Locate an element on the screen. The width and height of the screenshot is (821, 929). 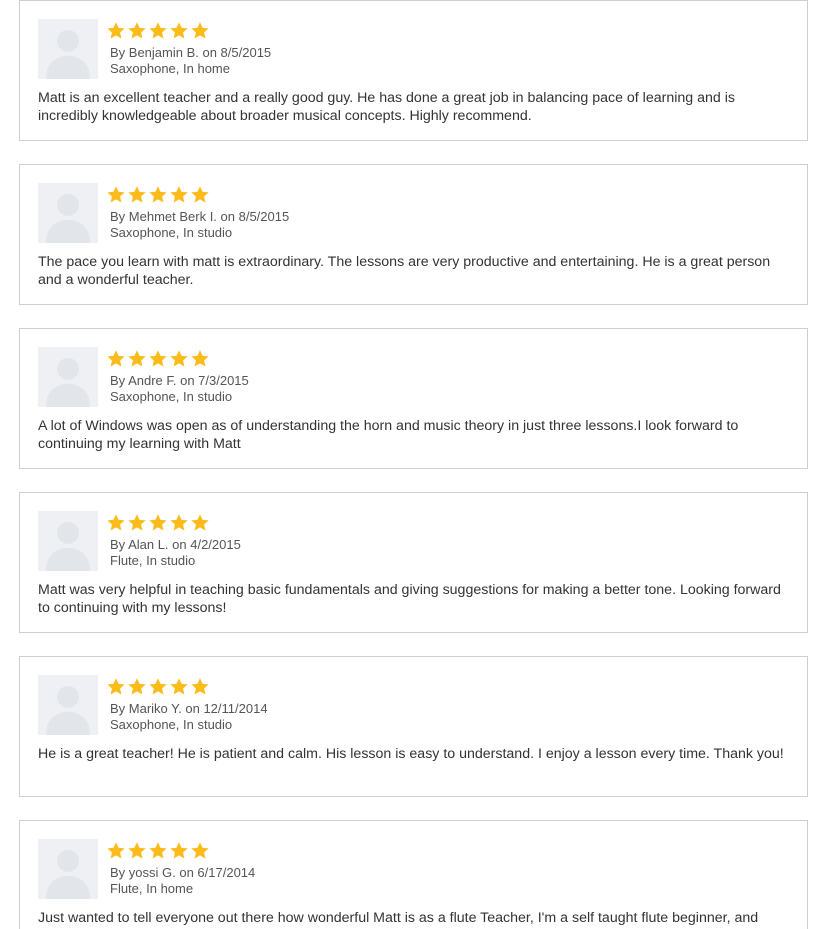
review-byline: By Mariko Y. on 12/11/2014 is located at coordinates (189, 708).